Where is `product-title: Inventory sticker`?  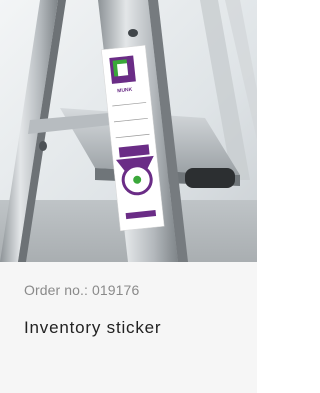
product-title: Inventory sticker is located at coordinates (92, 328).